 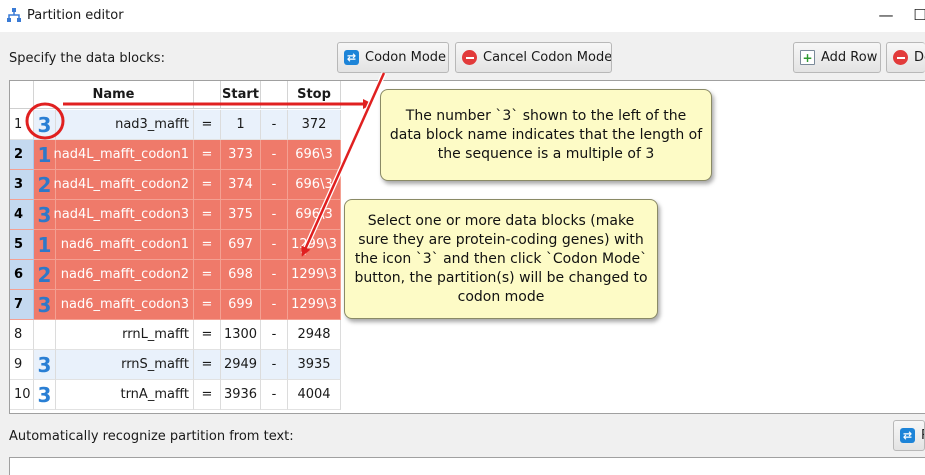 What do you see at coordinates (241, 185) in the screenshot?
I see `start-cell: 374` at bounding box center [241, 185].